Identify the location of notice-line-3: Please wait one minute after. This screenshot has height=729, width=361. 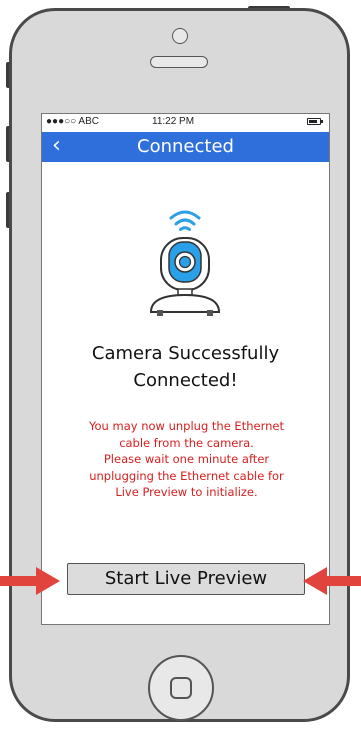
(186, 459).